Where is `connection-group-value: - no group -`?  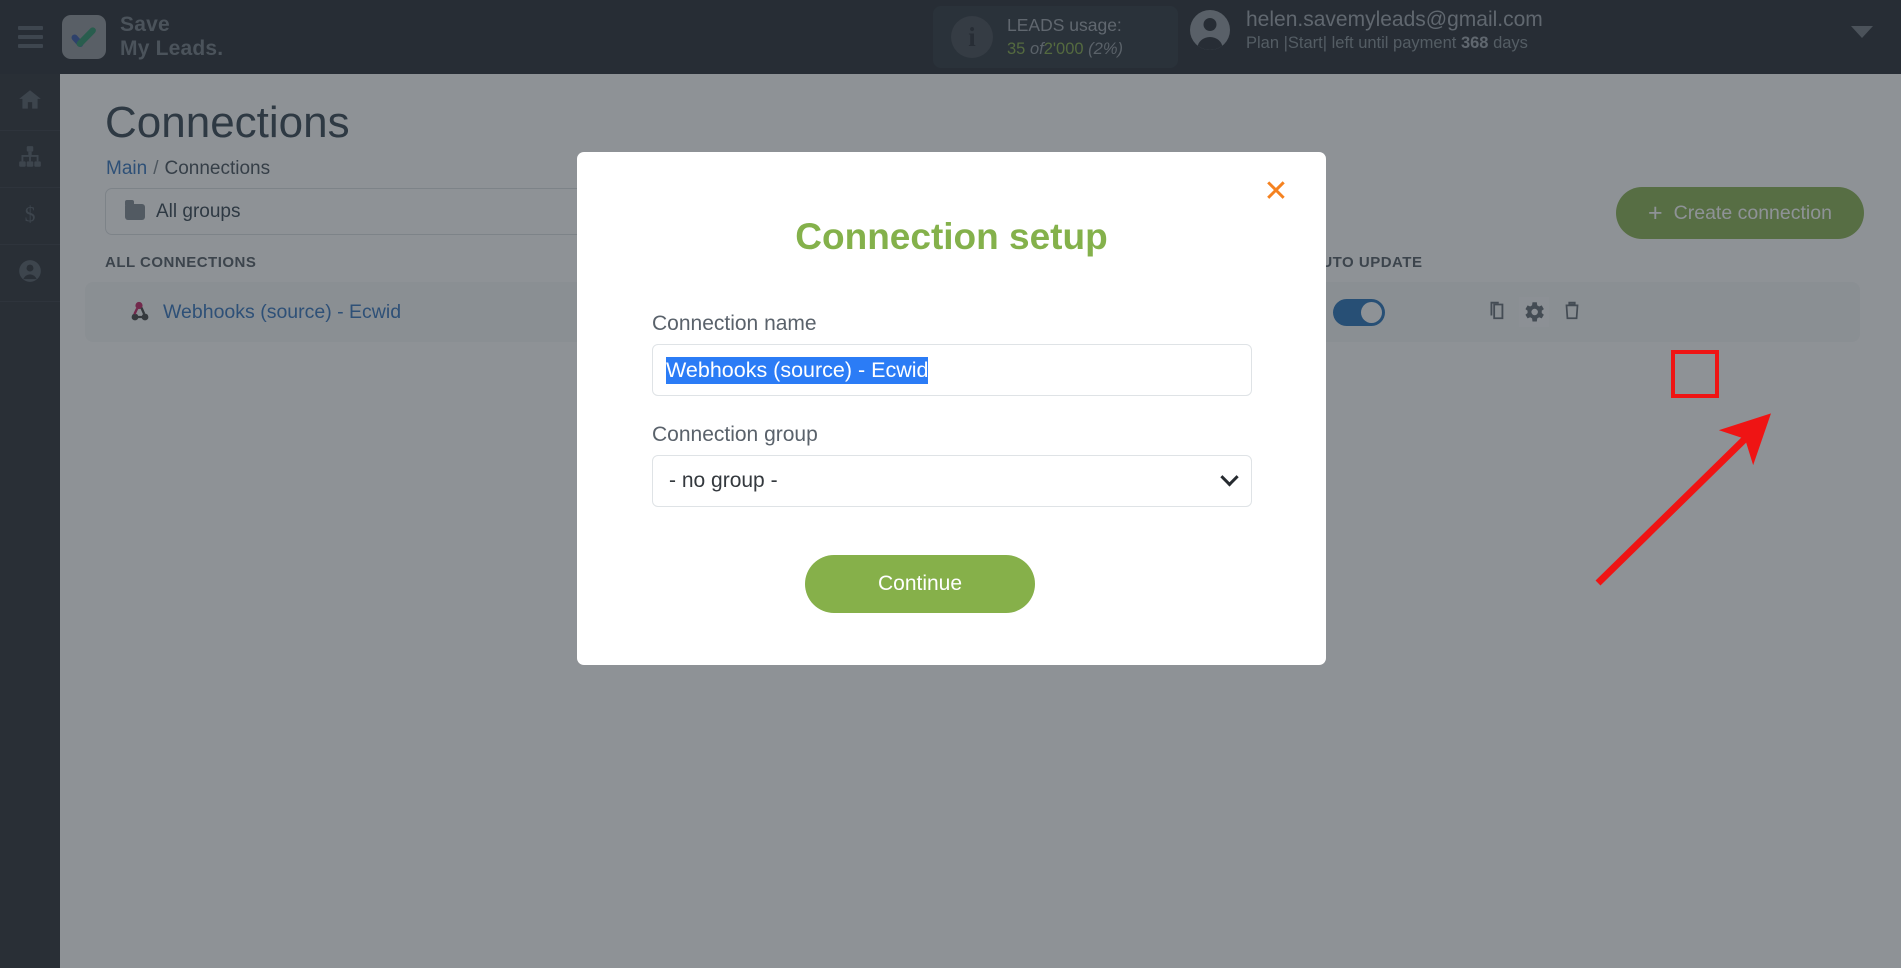 connection-group-value: - no group - is located at coordinates (723, 480).